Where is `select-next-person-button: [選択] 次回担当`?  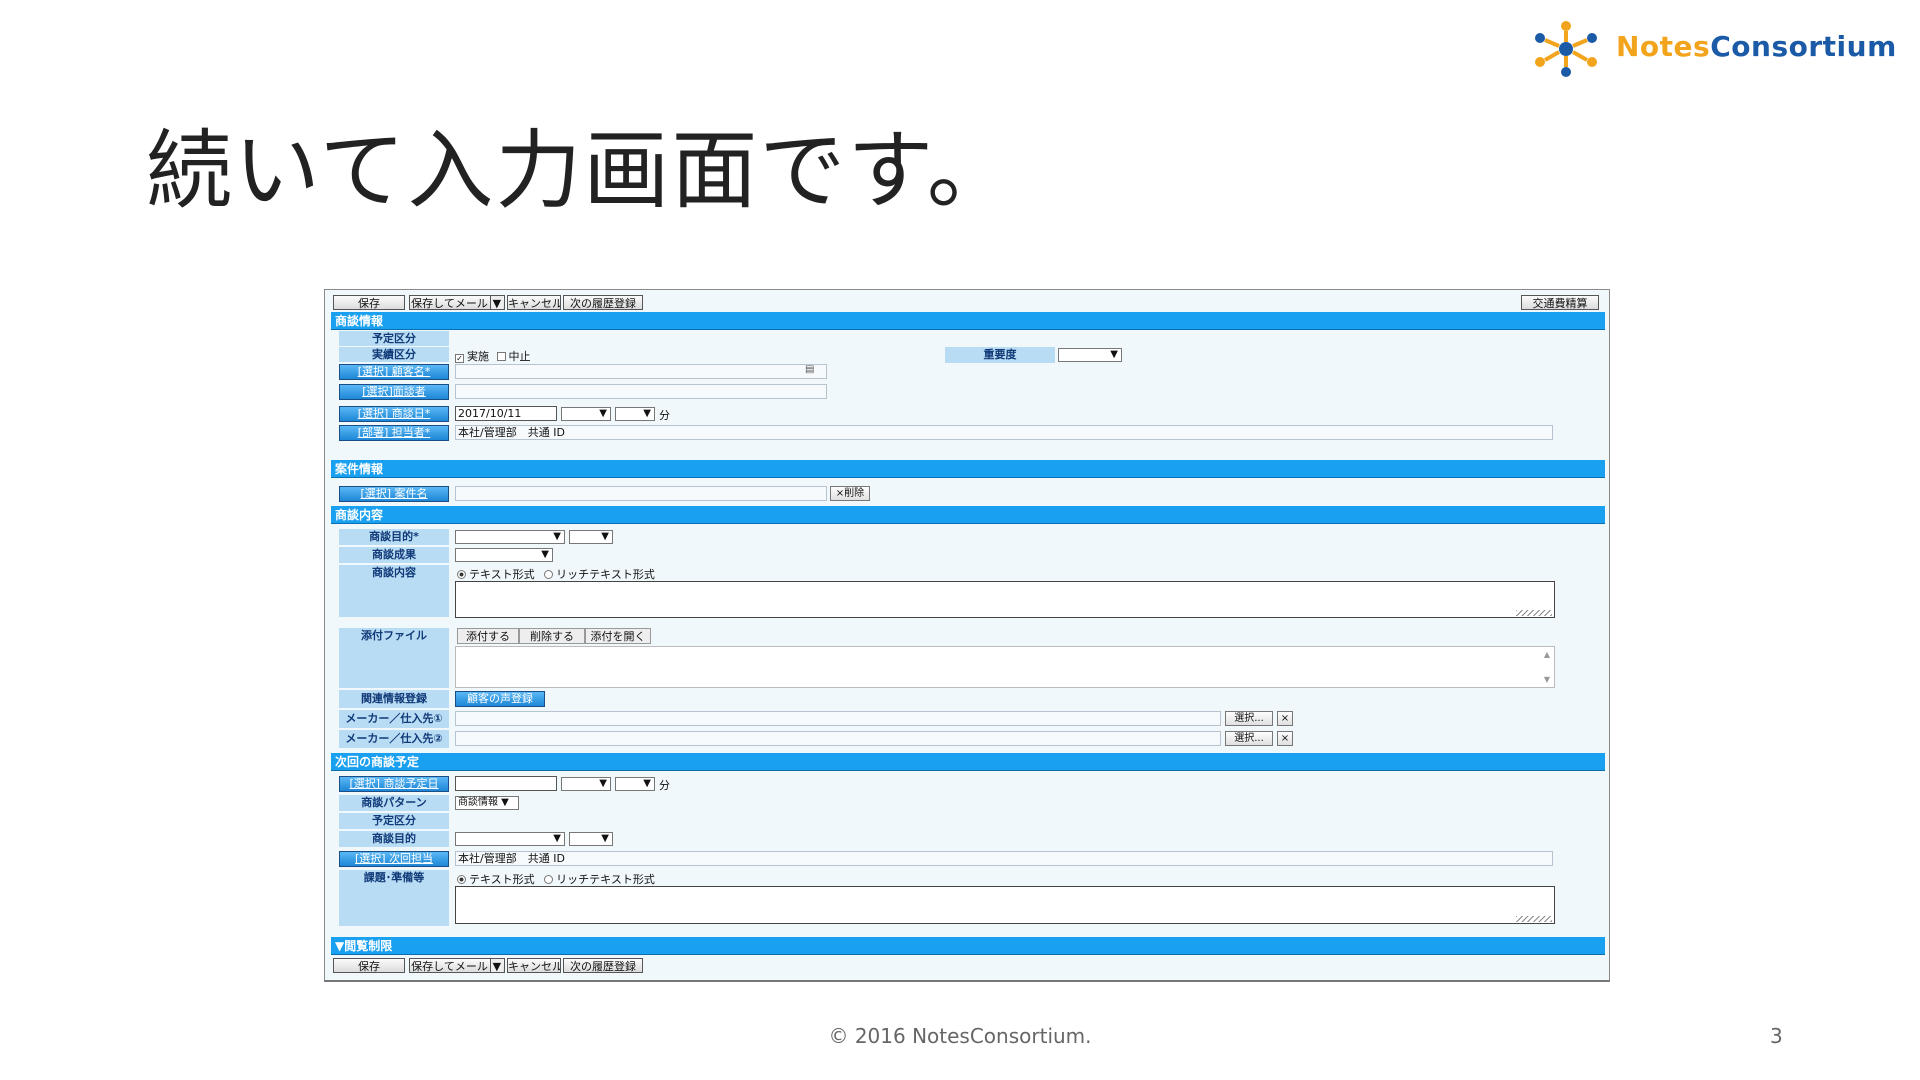
select-next-person-button: [選択] 次回担当 is located at coordinates (394, 859).